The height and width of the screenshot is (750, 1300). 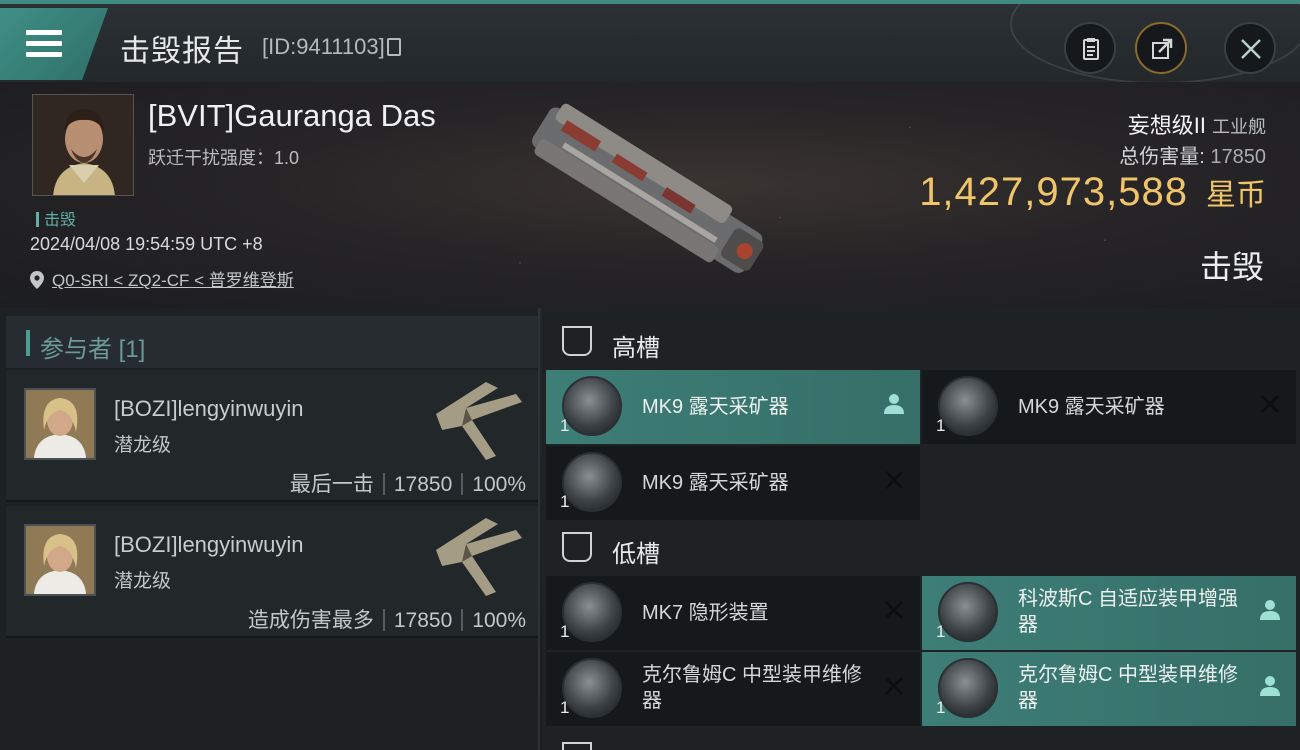 What do you see at coordinates (1167, 125) in the screenshot?
I see `victim-ship-name: 妄想级II` at bounding box center [1167, 125].